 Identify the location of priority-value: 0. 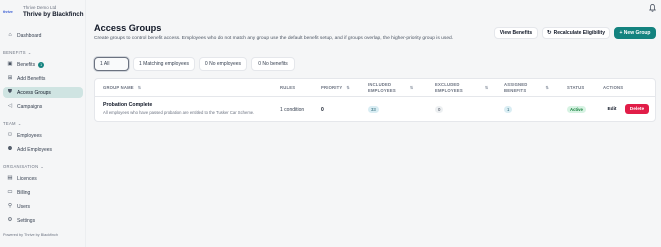
(322, 110).